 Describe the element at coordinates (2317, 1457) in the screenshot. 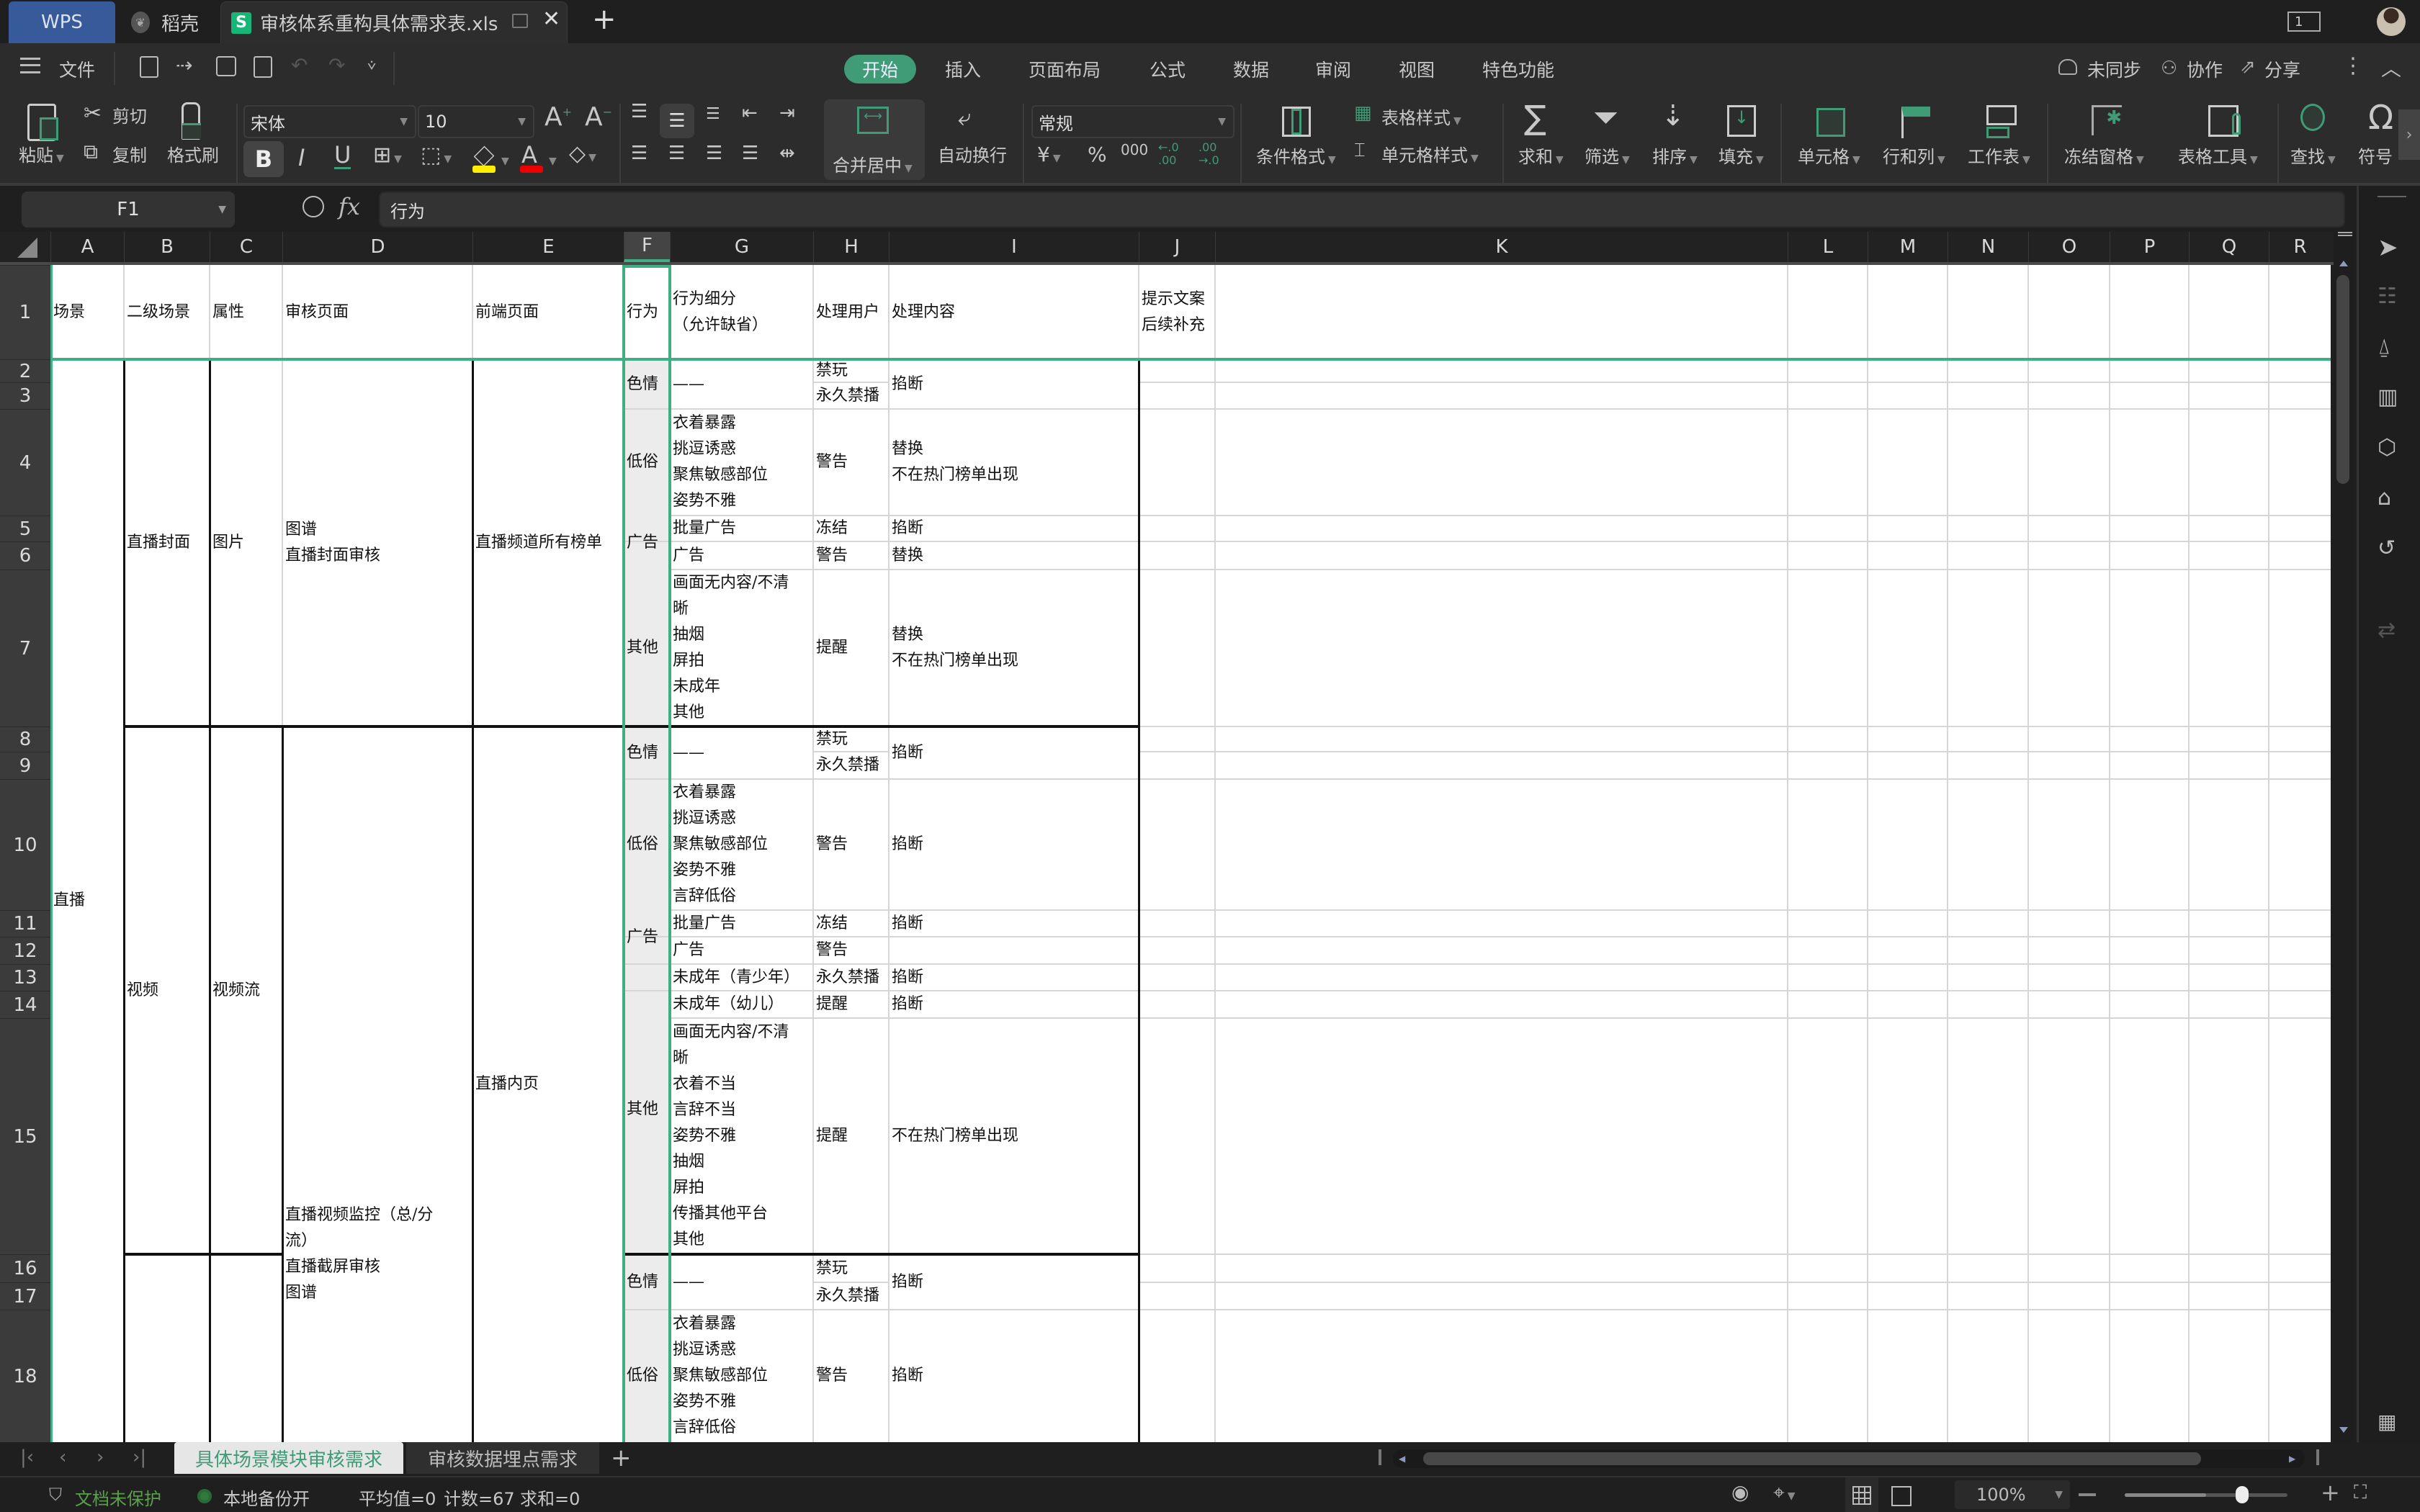

I see `hscroll-split-handle` at that location.